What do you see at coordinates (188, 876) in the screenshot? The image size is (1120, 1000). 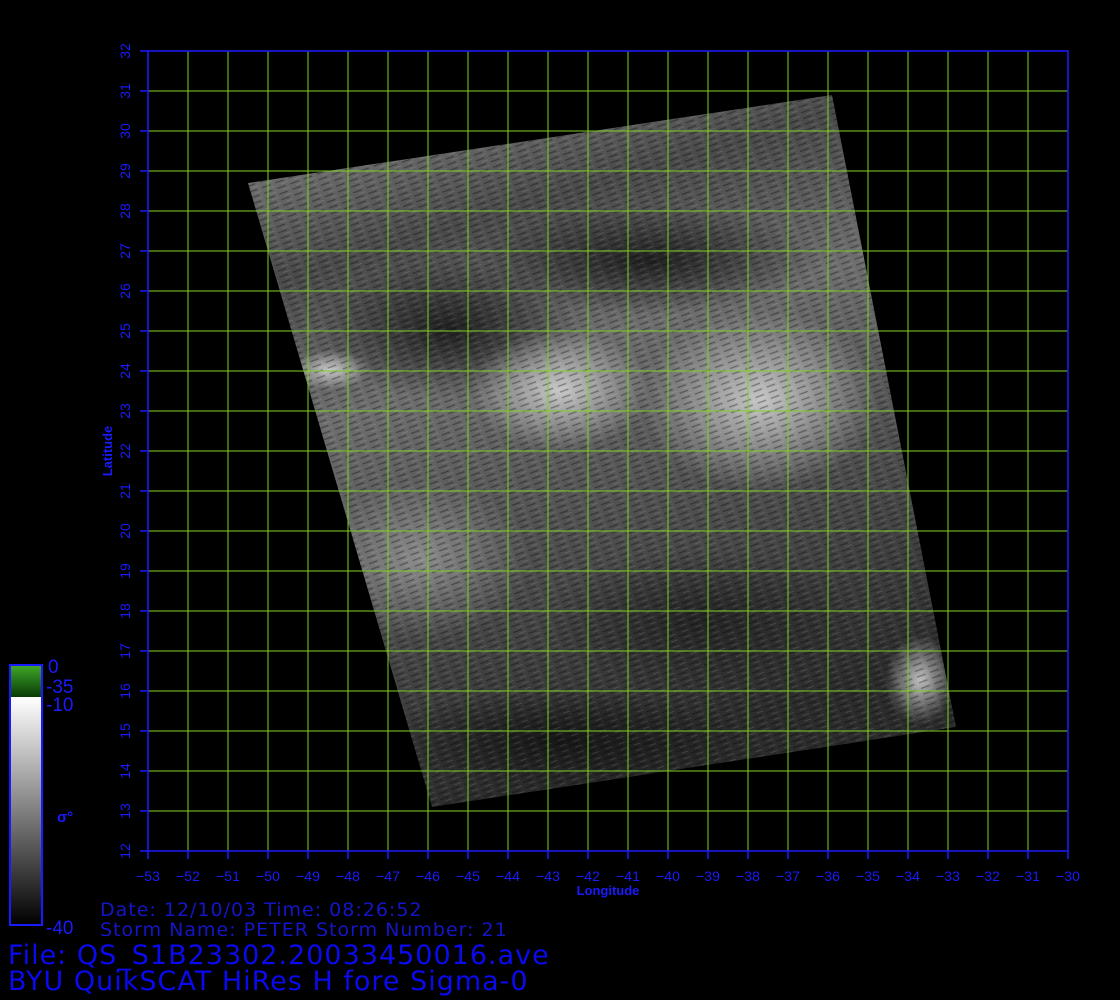 I see `x-tick-label: −52` at bounding box center [188, 876].